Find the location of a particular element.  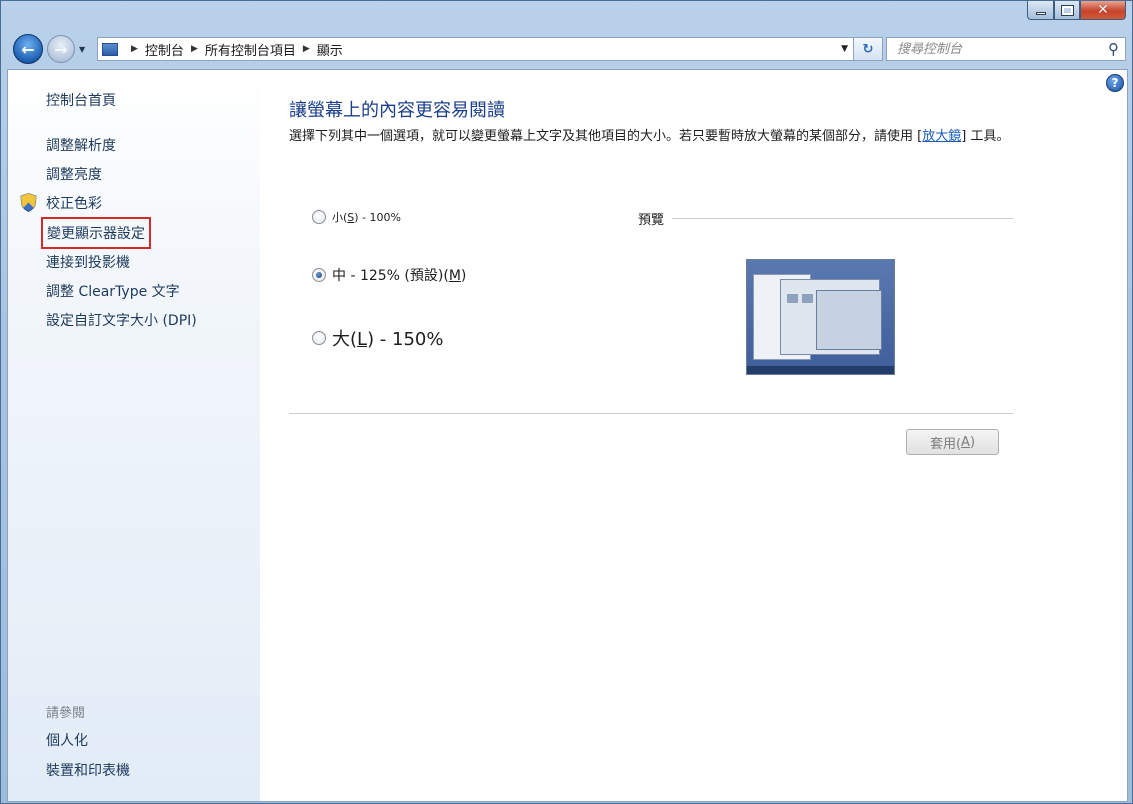

forward-button: → is located at coordinates (61, 49).